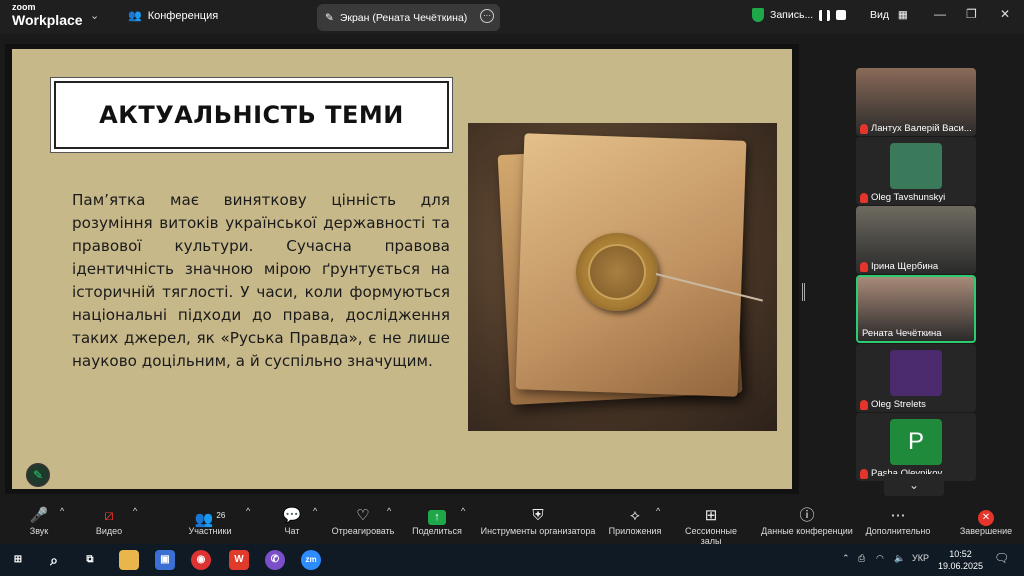  Describe the element at coordinates (711, 536) in the screenshot. I see `breakout-label: Сессионные залы` at that location.